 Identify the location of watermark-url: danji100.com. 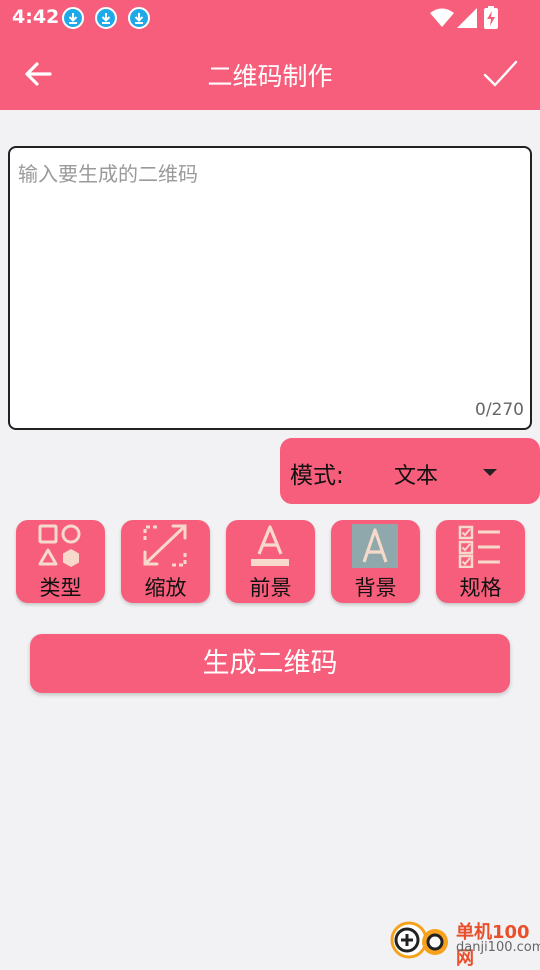
(498, 947).